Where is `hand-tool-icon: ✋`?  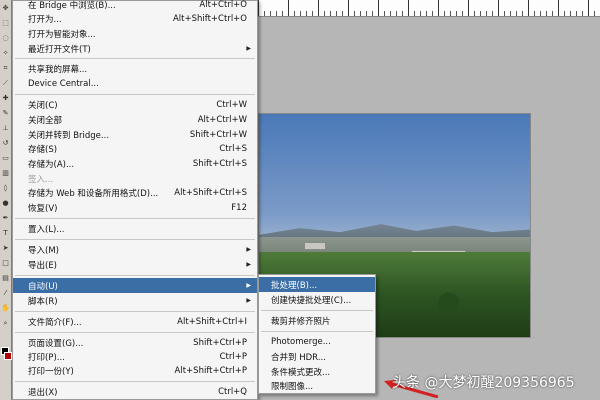
hand-tool-icon: ✋ is located at coordinates (6, 308).